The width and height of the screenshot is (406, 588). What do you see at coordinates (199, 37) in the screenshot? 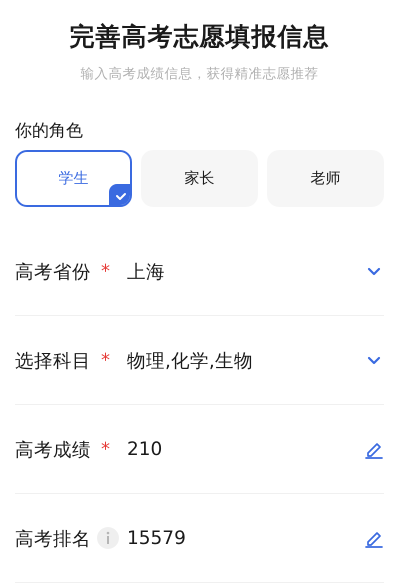
I see `page-title: 完善高考志愿填报信息` at bounding box center [199, 37].